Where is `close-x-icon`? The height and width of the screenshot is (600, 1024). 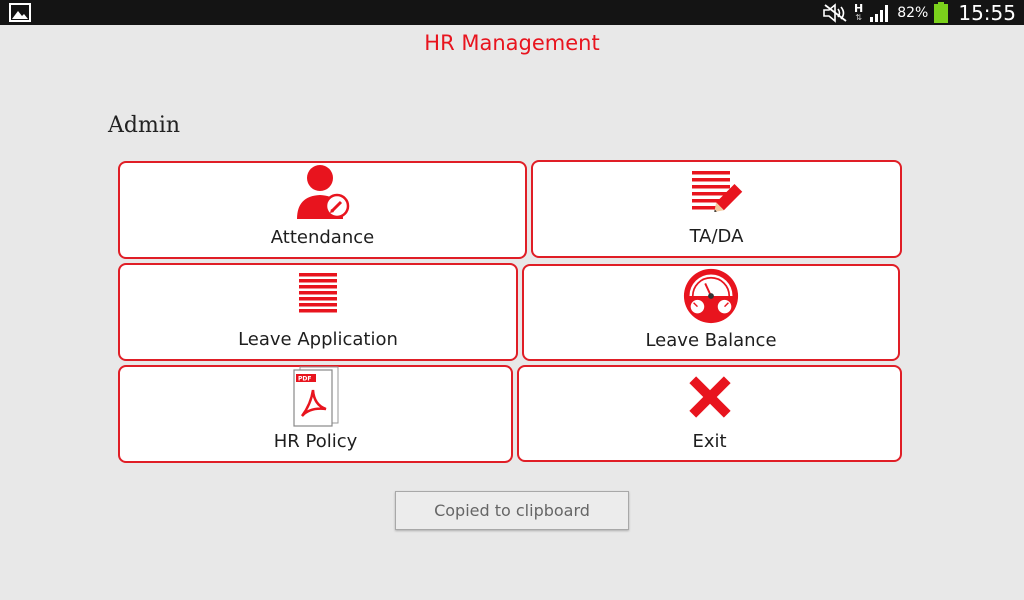 close-x-icon is located at coordinates (709, 397).